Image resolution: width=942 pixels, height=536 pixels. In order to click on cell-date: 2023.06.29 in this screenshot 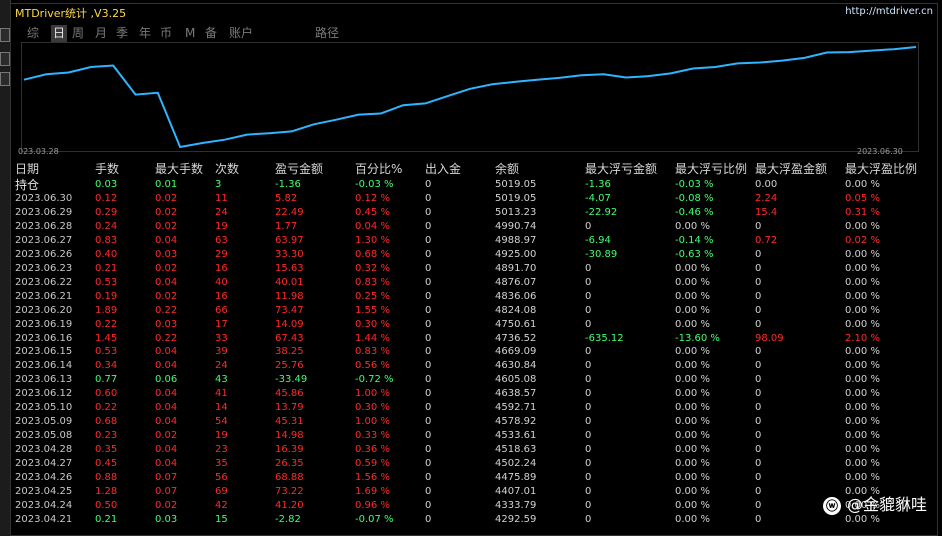, I will do `click(44, 212)`.